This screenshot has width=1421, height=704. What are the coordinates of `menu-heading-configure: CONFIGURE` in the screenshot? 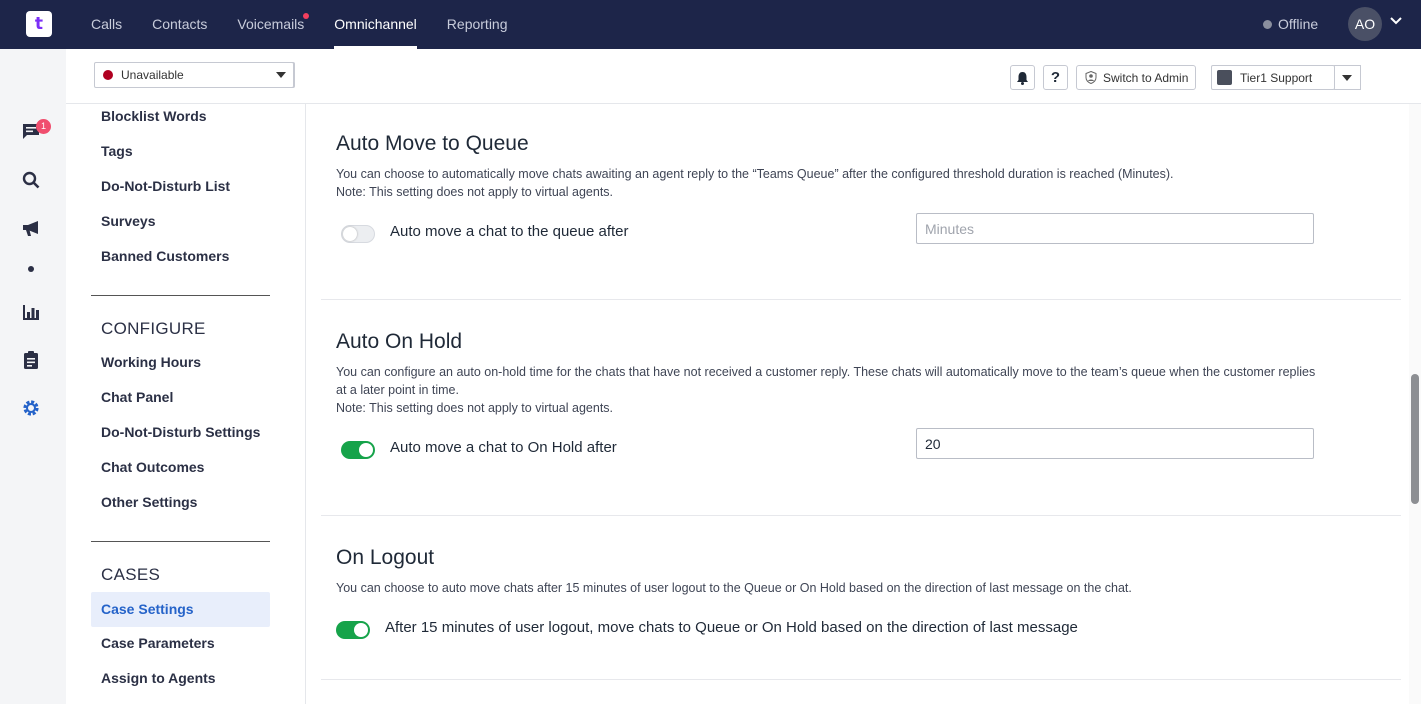 It's located at (153, 328).